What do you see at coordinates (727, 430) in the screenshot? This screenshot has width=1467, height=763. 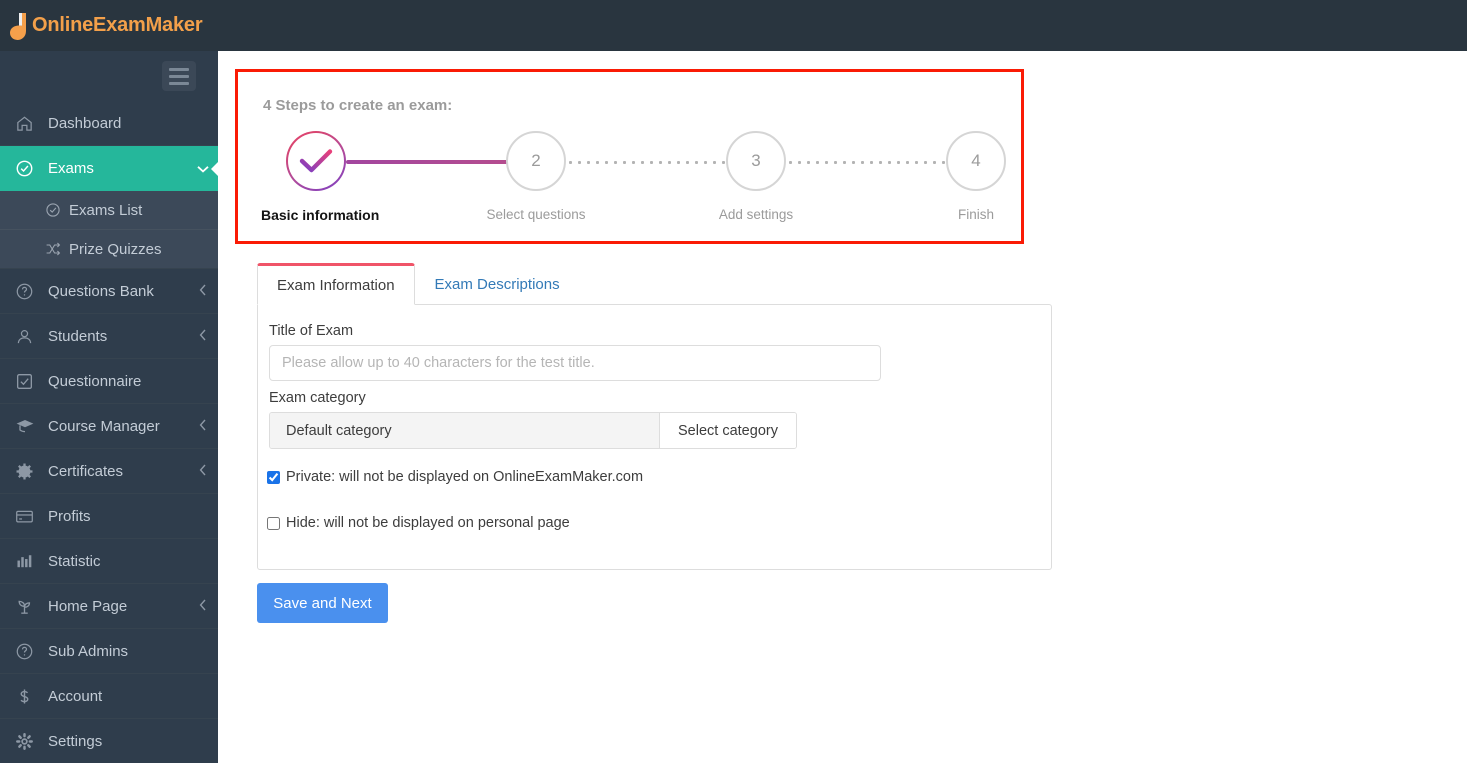 I see `select-category-button: Select category` at bounding box center [727, 430].